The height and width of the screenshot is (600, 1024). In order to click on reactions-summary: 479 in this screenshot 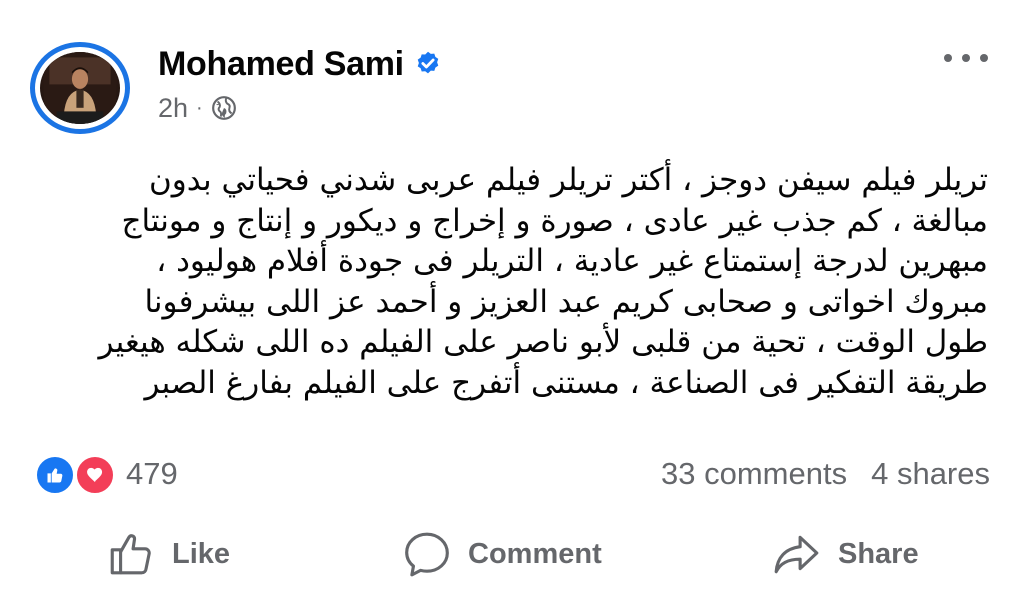, I will do `click(106, 474)`.